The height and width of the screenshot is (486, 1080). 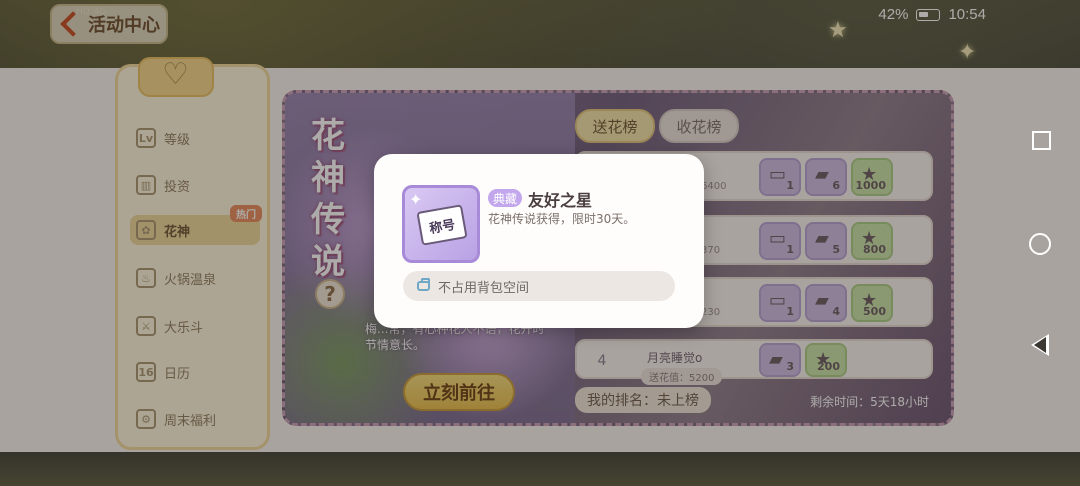 I want to click on recents-icon, so click(x=1041, y=140).